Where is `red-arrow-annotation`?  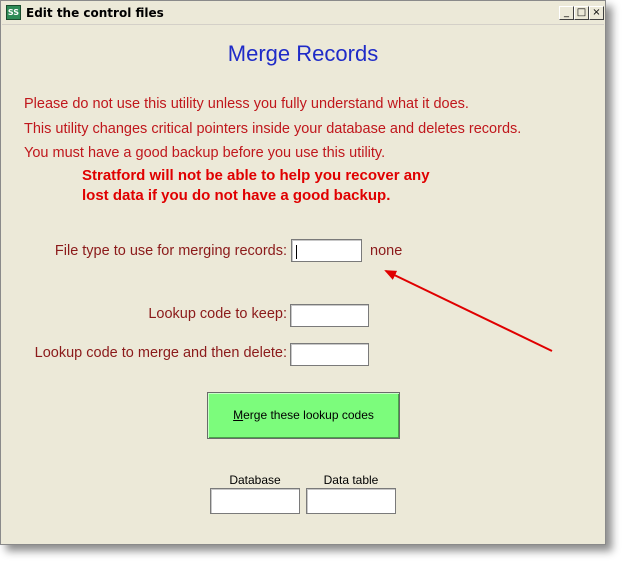
red-arrow-annotation is located at coordinates (468, 311).